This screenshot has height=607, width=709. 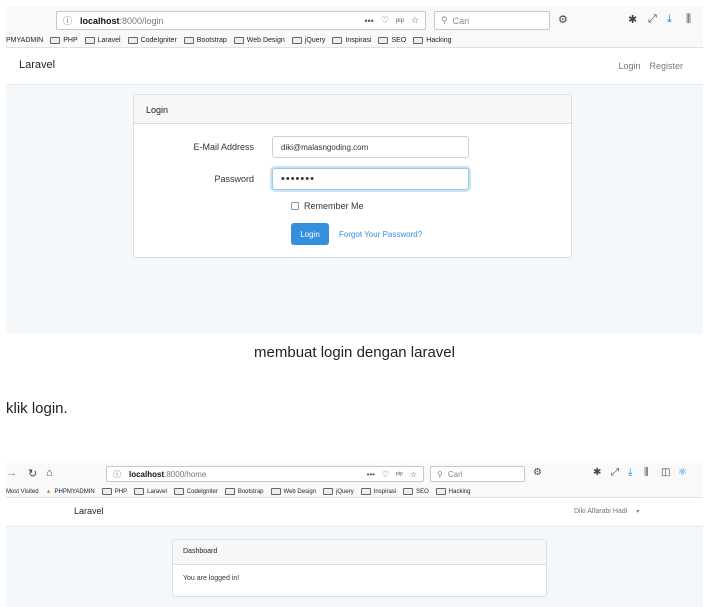 I want to click on react-icon: ⚛, so click(x=682, y=472).